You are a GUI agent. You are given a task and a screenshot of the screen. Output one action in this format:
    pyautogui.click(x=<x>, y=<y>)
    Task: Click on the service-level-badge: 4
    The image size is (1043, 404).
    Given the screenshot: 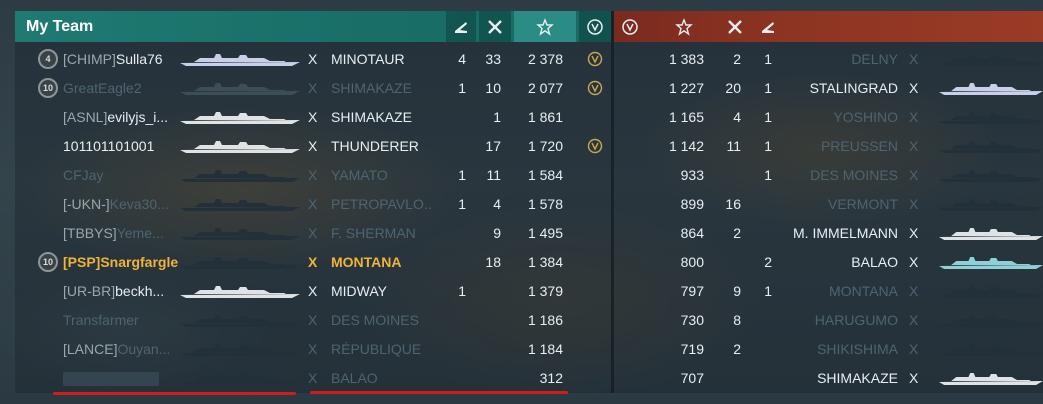 What is the action you would take?
    pyautogui.click(x=48, y=59)
    